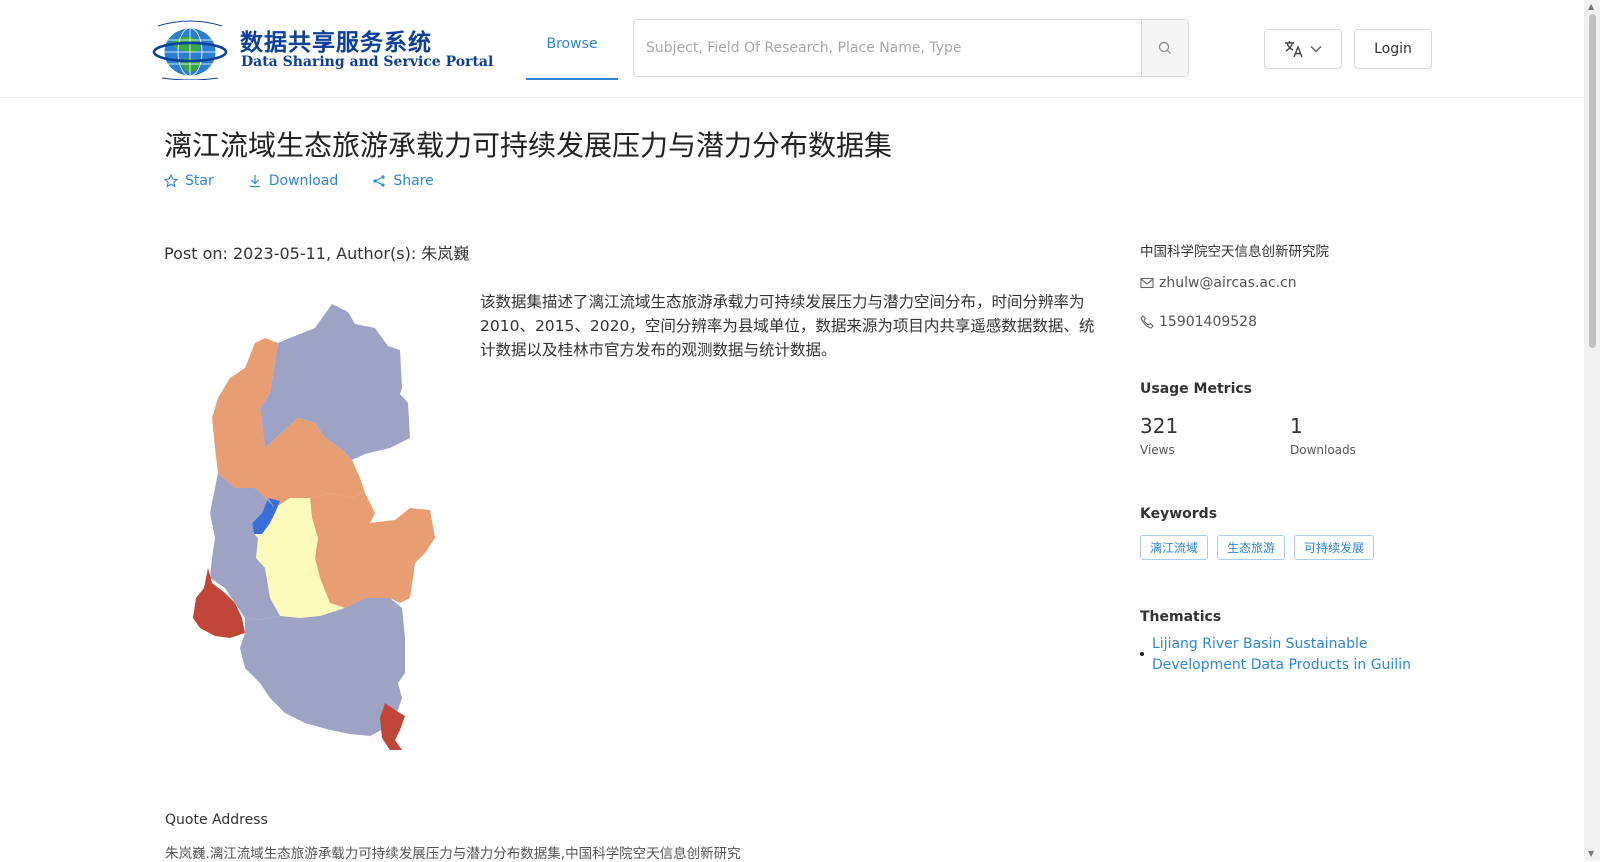  Describe the element at coordinates (1393, 49) in the screenshot. I see `login-button: Login` at that location.